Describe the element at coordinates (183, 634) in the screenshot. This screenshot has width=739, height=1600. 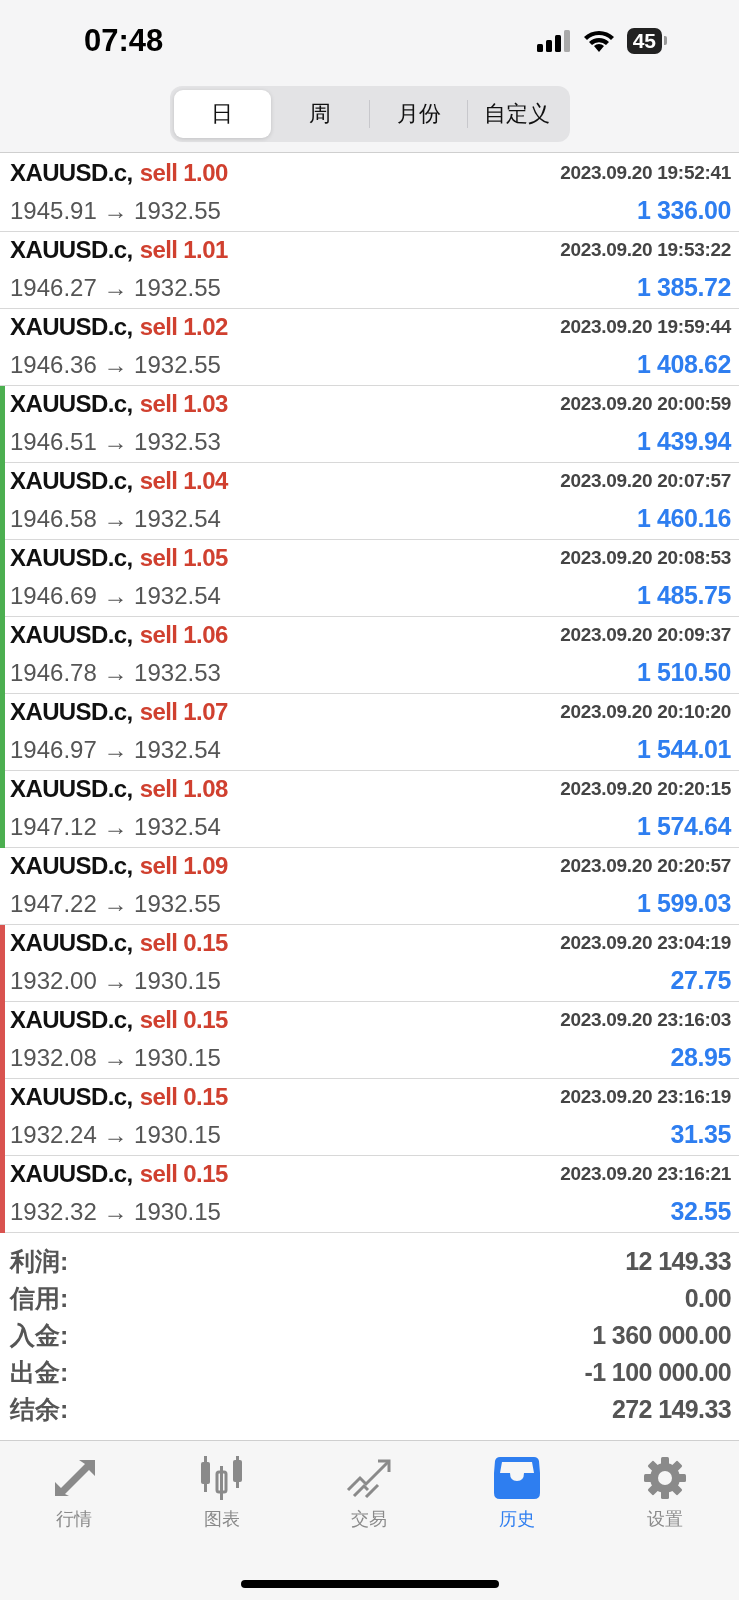
I see `deal-volume: sell 1.06` at that location.